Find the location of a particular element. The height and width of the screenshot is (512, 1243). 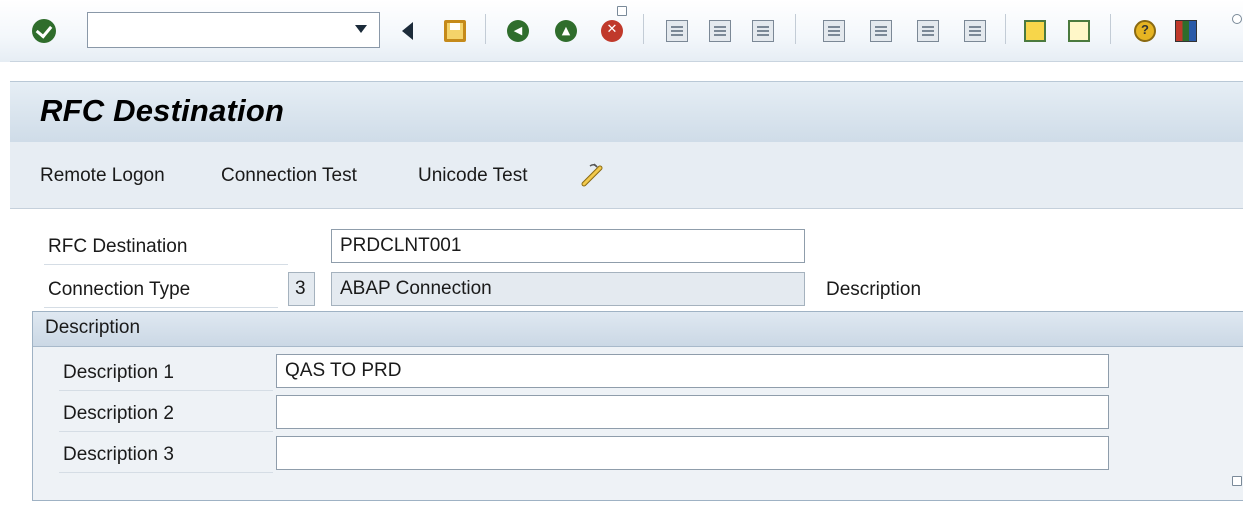

description-1-label: Description 1 is located at coordinates (118, 372).